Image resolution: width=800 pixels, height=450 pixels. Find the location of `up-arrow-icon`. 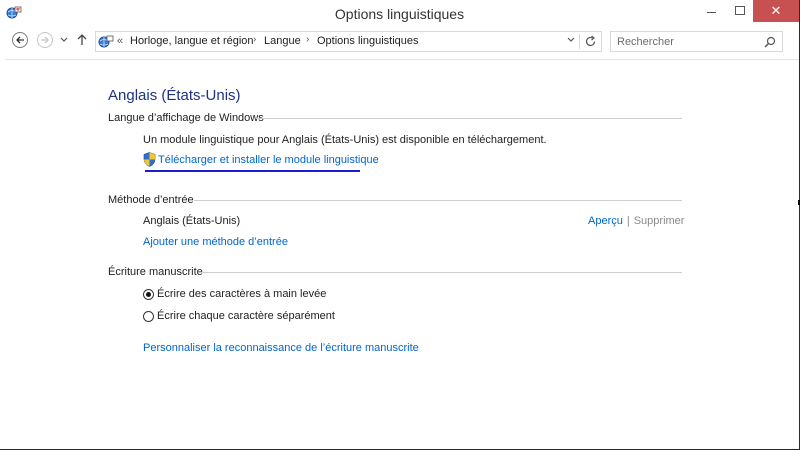

up-arrow-icon is located at coordinates (82, 40).